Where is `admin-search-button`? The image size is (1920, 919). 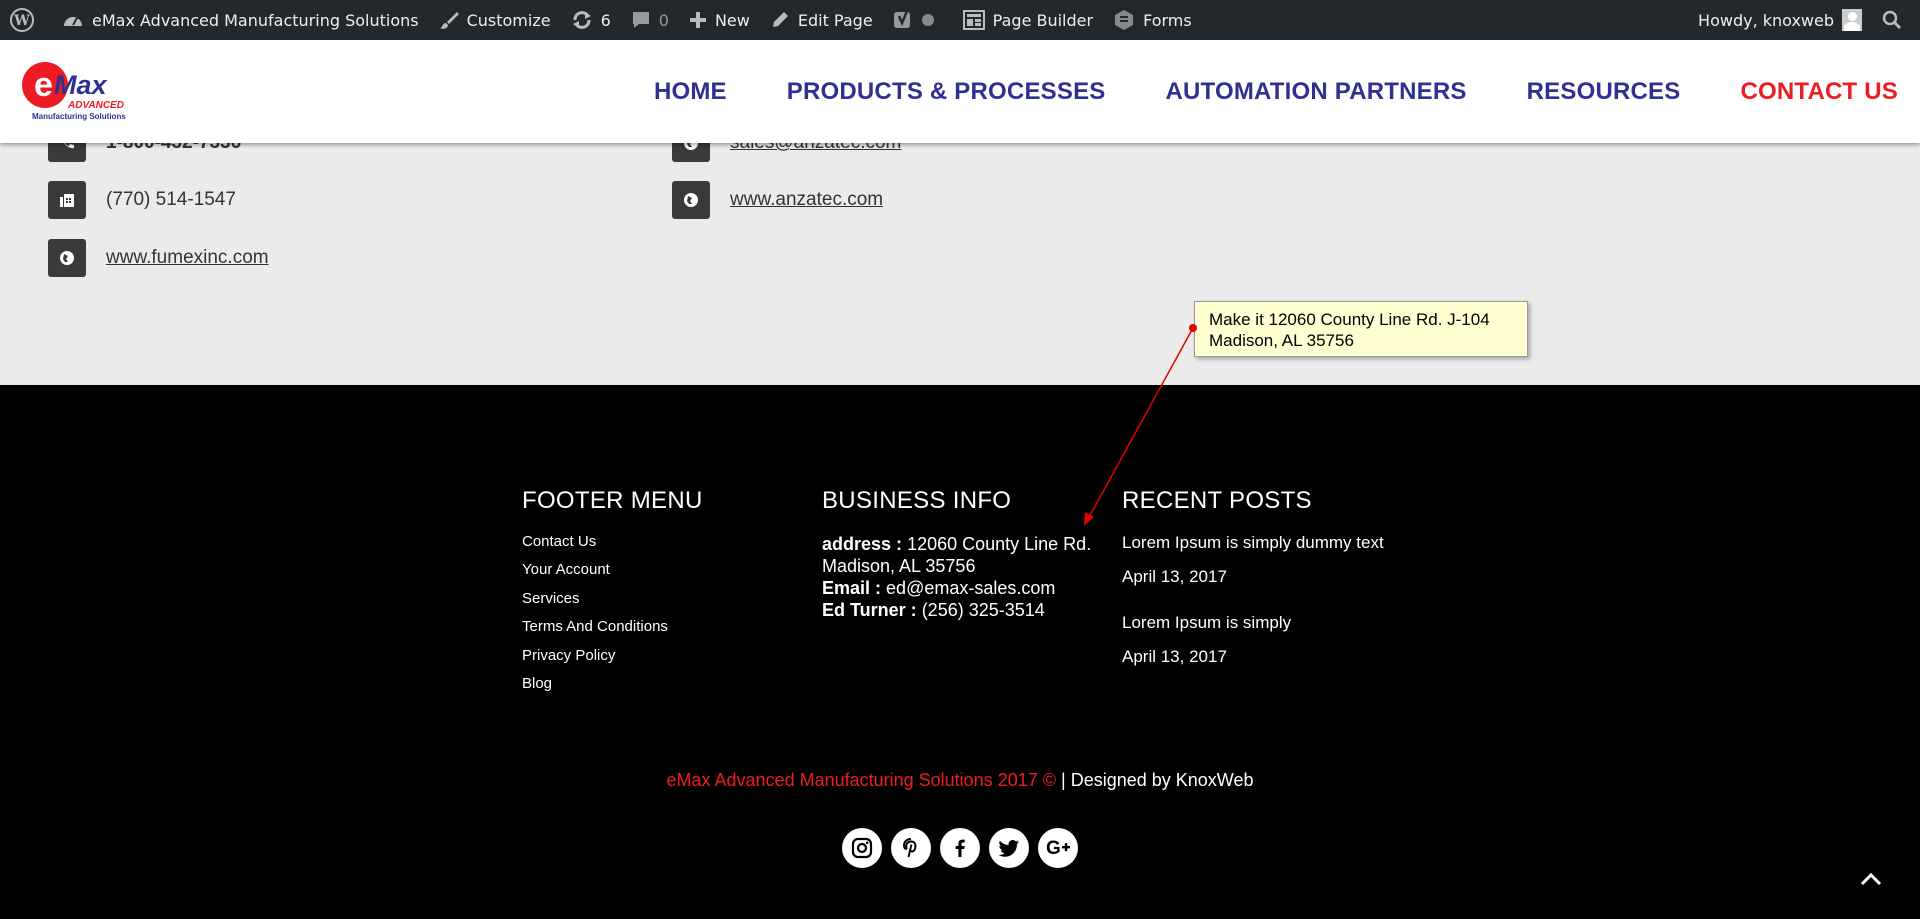 admin-search-button is located at coordinates (1896, 20).